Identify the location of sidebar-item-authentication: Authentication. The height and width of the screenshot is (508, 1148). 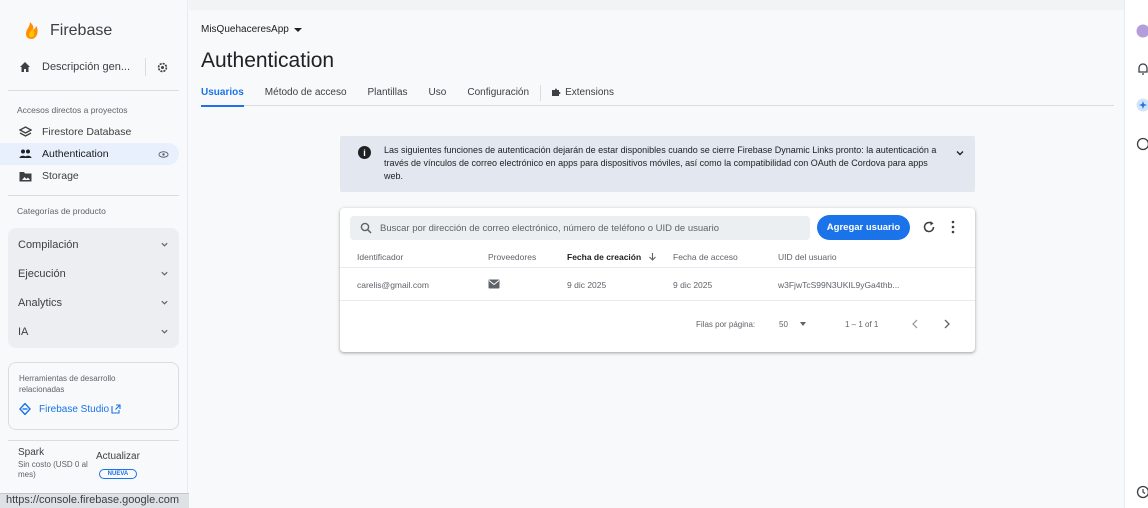
(89, 154).